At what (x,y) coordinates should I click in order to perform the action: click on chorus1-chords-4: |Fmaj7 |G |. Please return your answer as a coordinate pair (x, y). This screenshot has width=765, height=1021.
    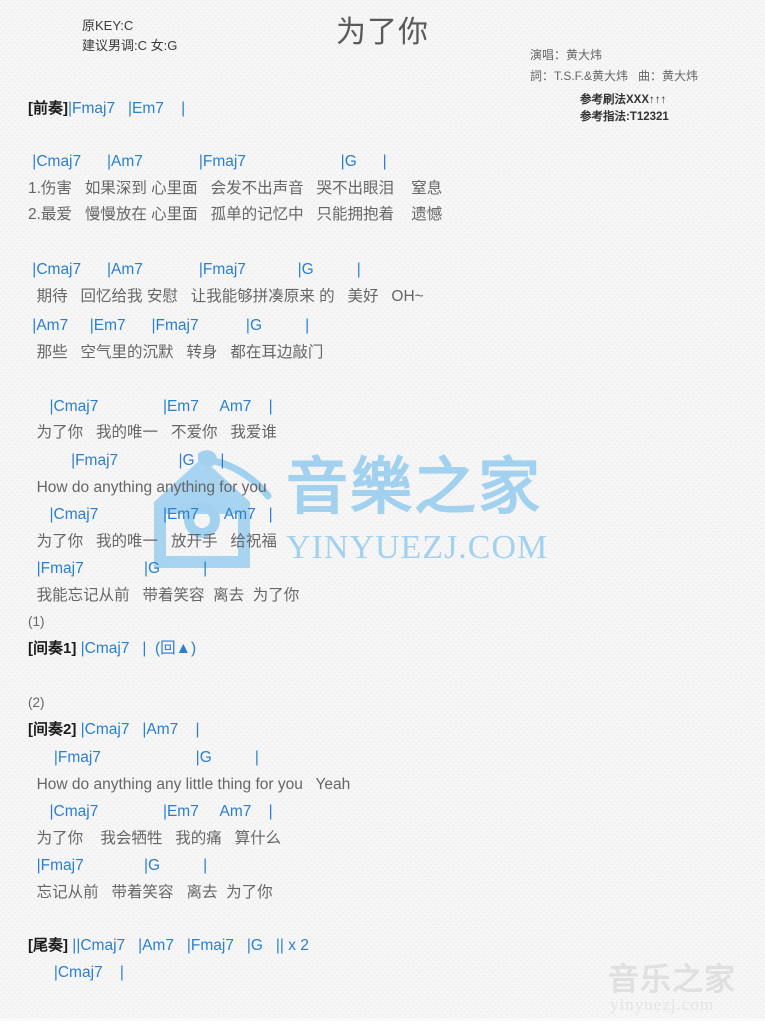
    Looking at the image, I should click on (118, 568).